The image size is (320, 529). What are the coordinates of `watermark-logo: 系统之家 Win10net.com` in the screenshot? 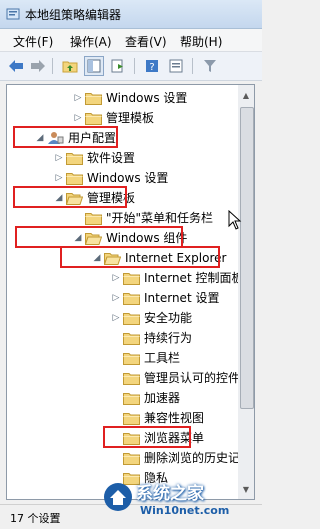 It's located at (181, 502).